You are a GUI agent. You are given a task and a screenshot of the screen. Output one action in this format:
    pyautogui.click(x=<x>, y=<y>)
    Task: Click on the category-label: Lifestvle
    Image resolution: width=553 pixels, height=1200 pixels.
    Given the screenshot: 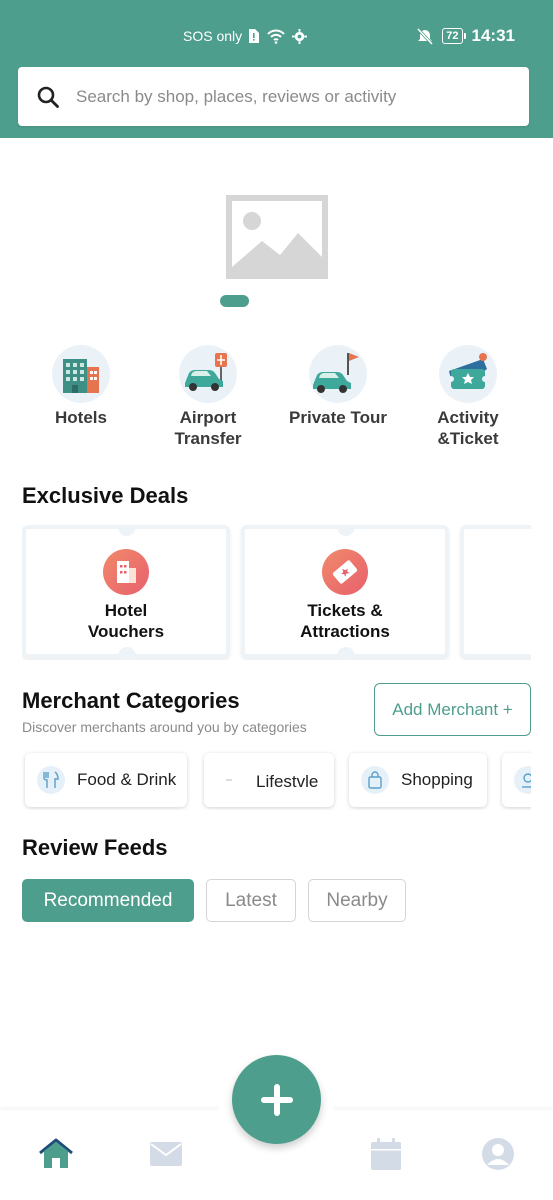 What is the action you would take?
    pyautogui.click(x=287, y=781)
    